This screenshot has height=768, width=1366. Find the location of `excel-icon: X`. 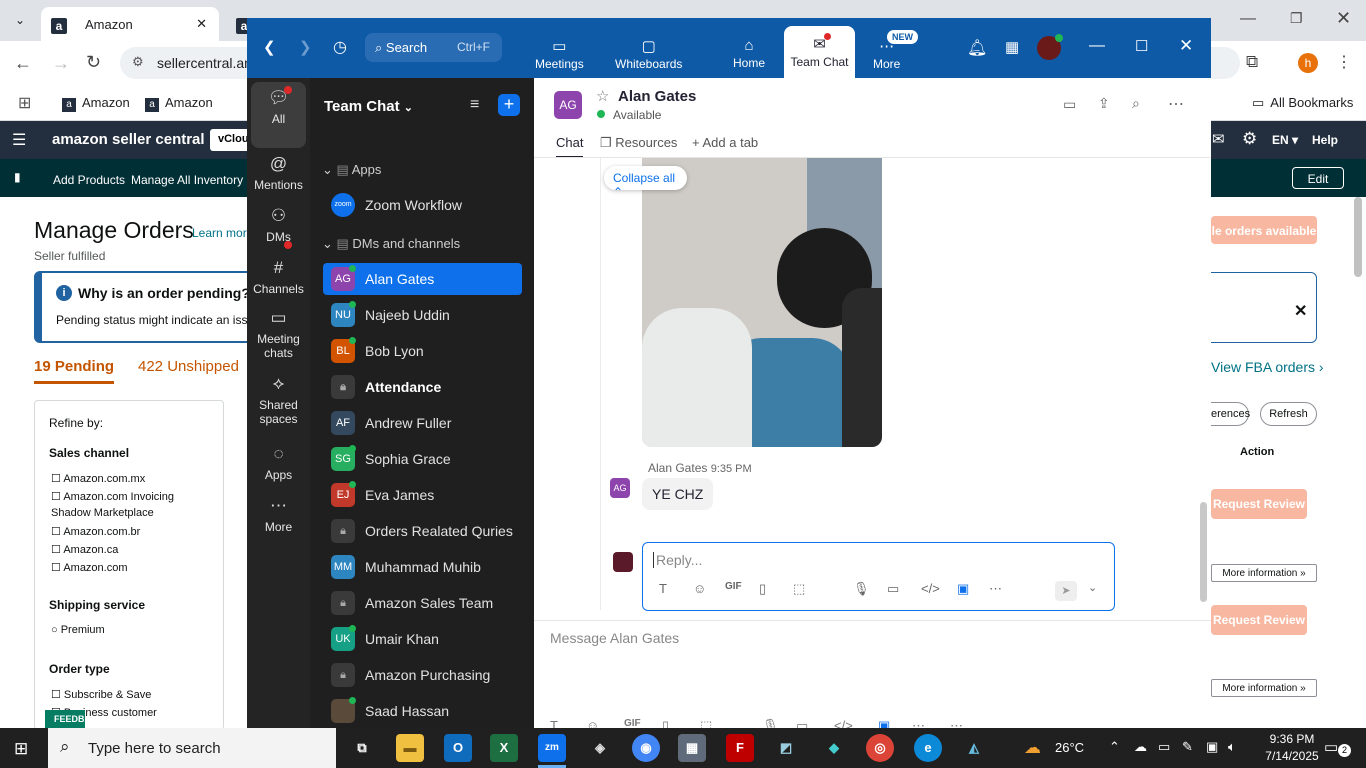

excel-icon: X is located at coordinates (504, 748).